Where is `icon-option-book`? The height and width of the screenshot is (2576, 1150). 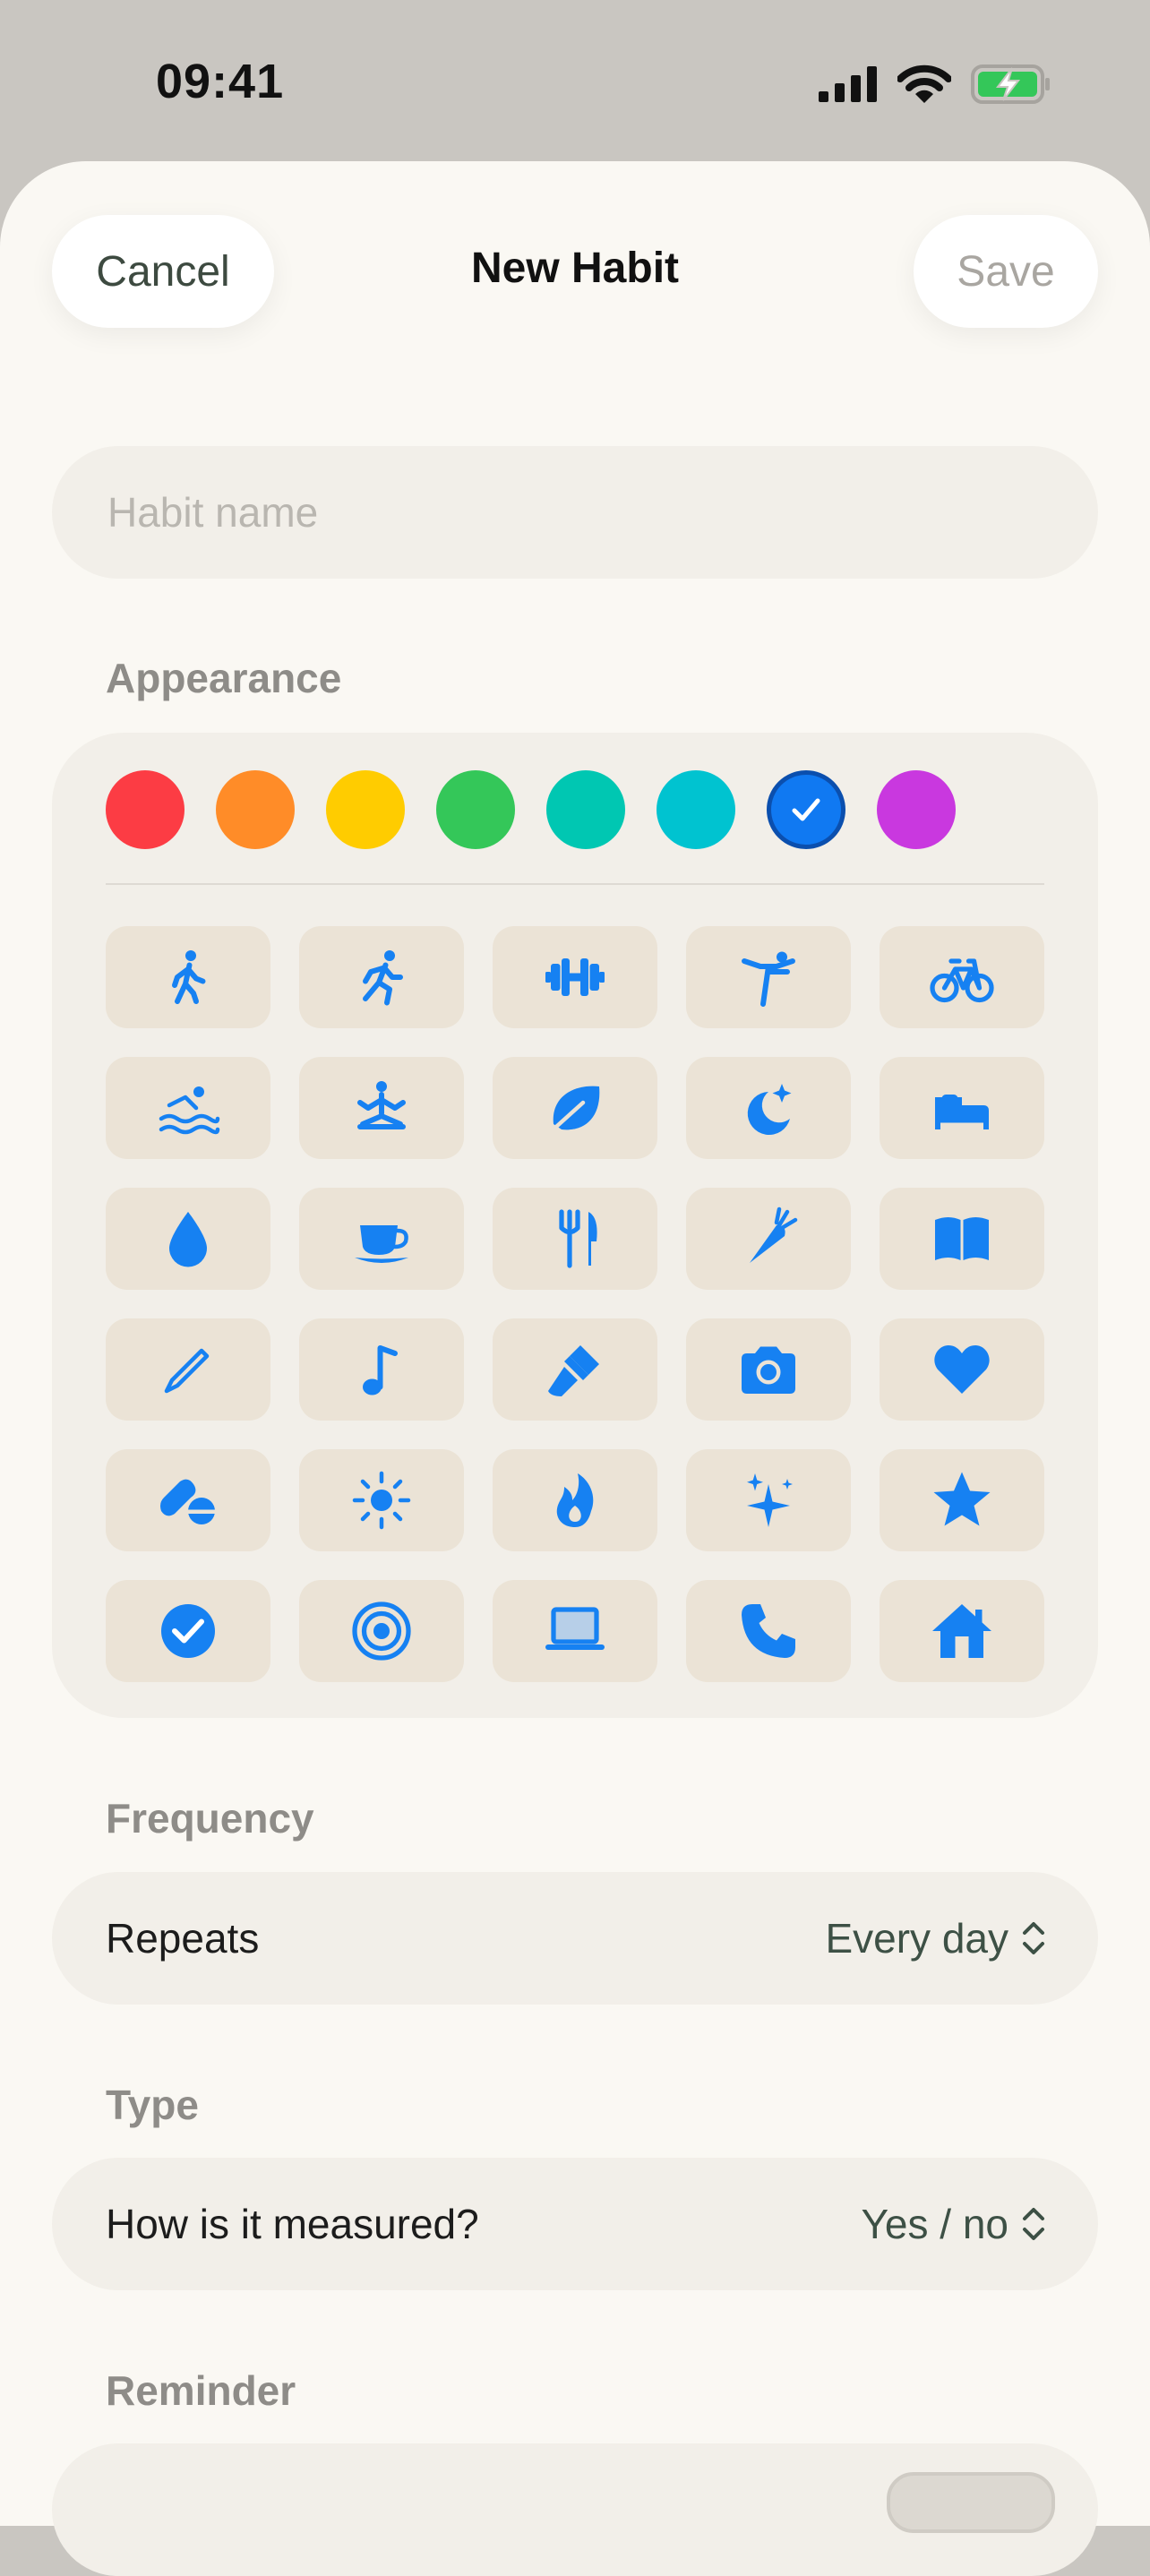
icon-option-book is located at coordinates (962, 1239).